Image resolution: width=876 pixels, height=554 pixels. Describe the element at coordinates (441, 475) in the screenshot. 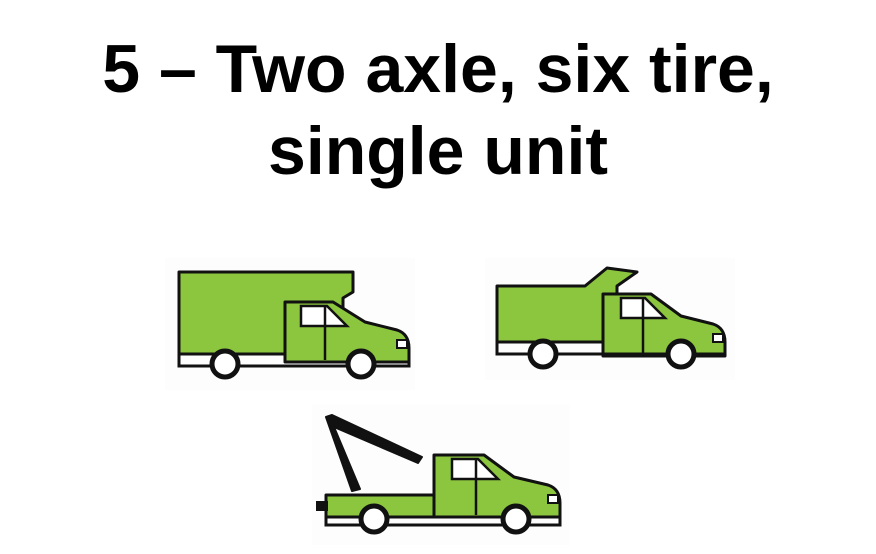

I see `tow-truck-icon` at that location.